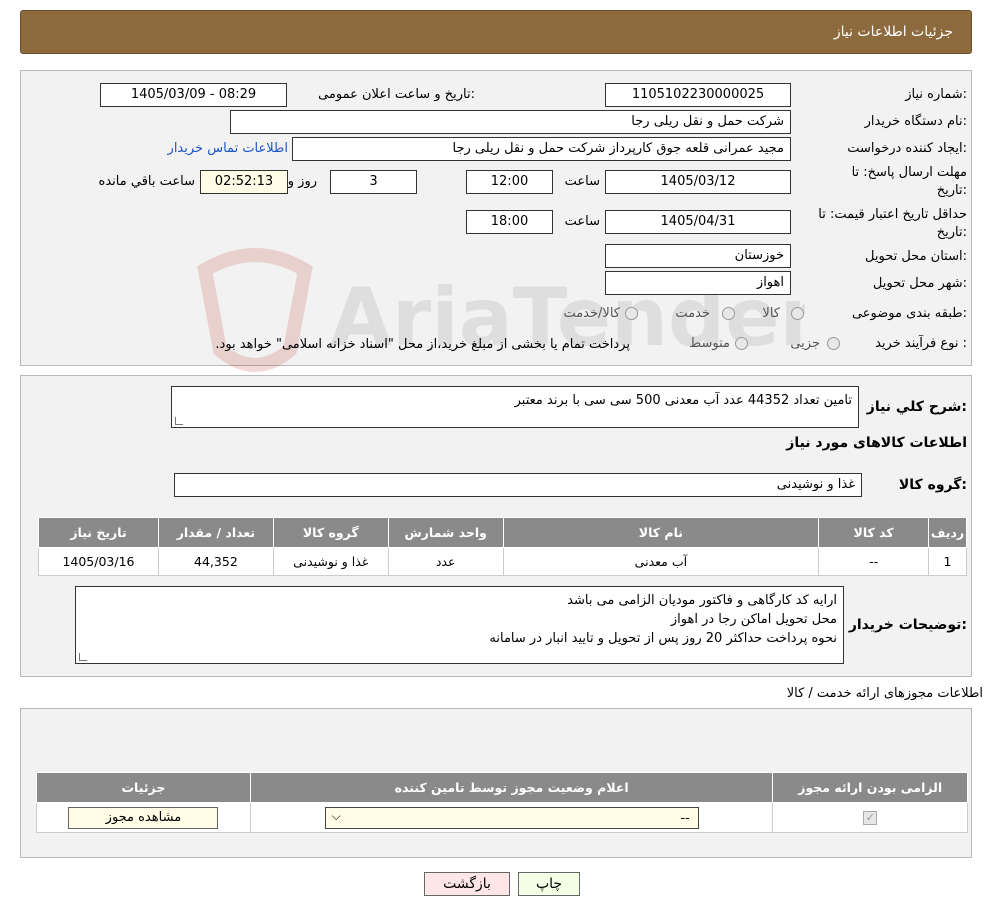  What do you see at coordinates (302, 181) in the screenshot?
I see `reply-days-label: روز و` at bounding box center [302, 181].